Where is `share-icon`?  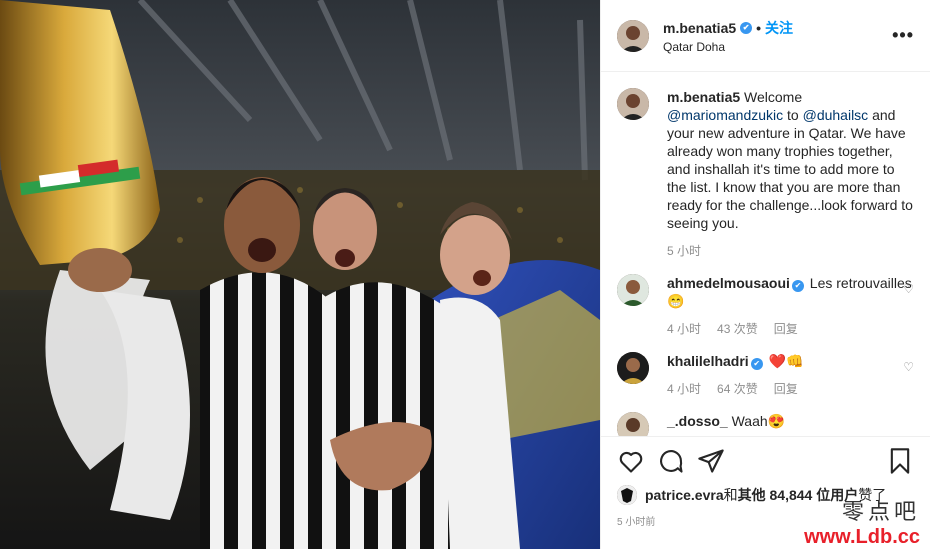
share-icon is located at coordinates (711, 461).